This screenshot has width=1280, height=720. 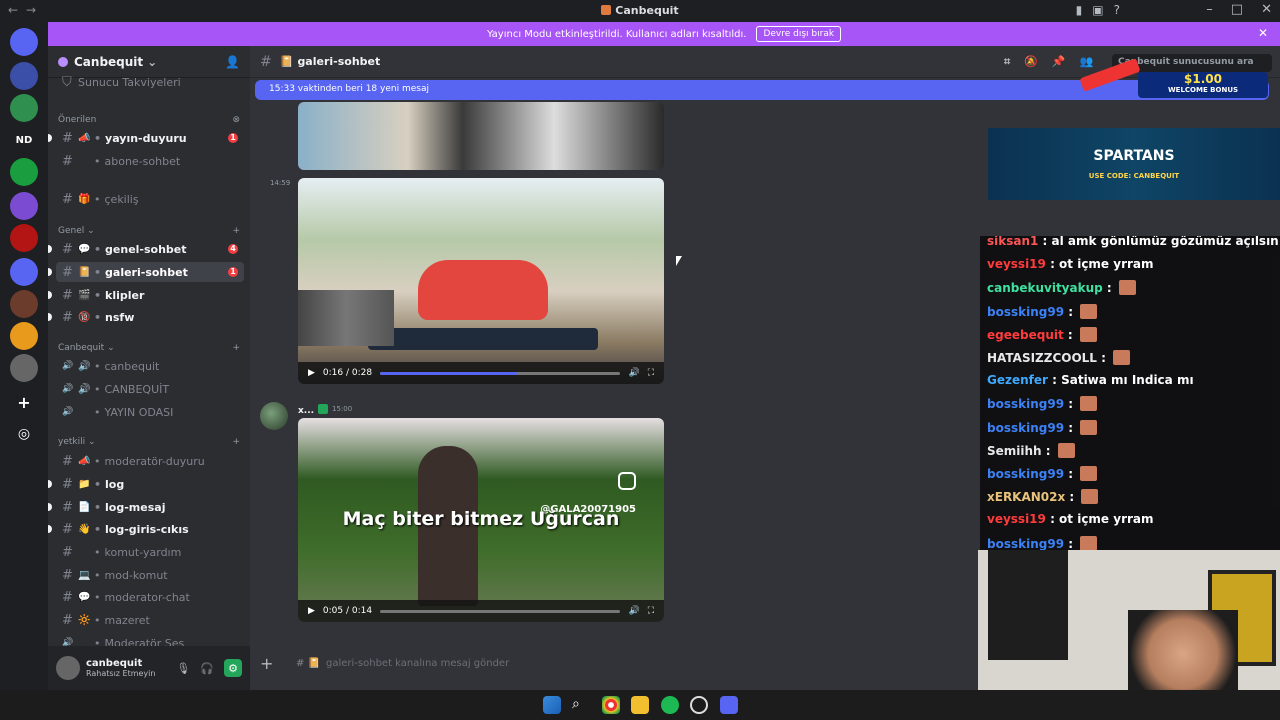 I want to click on channel-item: # 🎁 • çekiliş, so click(x=150, y=199).